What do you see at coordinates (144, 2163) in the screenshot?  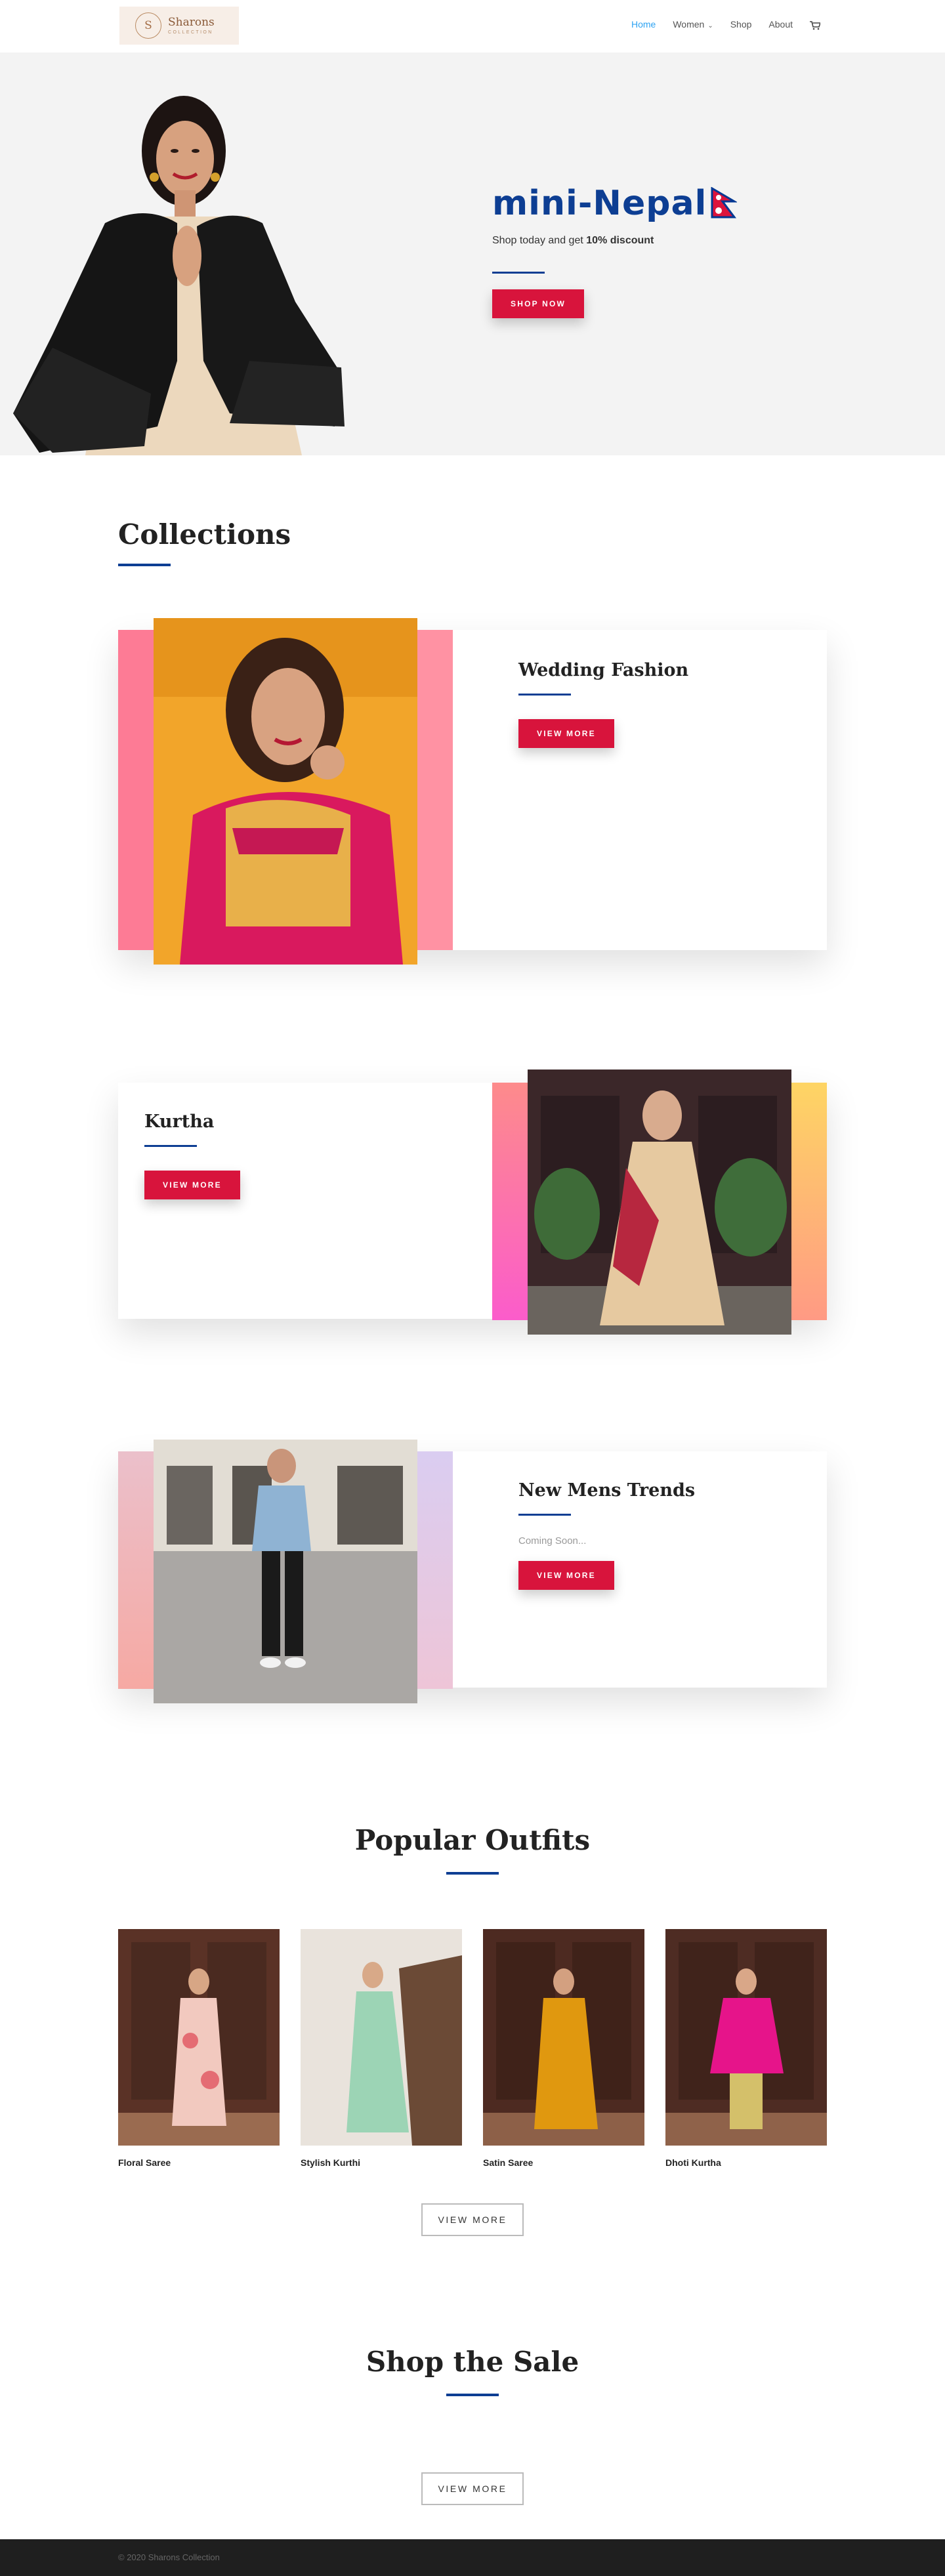 I see `outfit-label: Floral Saree` at bounding box center [144, 2163].